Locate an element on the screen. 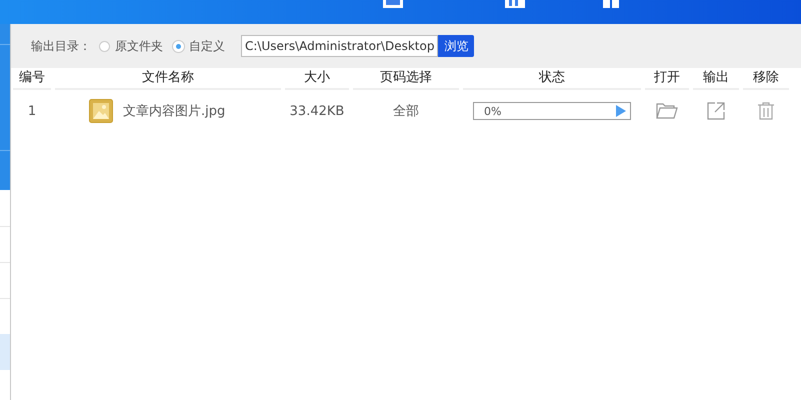  output-label: 输出目录： is located at coordinates (61, 46).